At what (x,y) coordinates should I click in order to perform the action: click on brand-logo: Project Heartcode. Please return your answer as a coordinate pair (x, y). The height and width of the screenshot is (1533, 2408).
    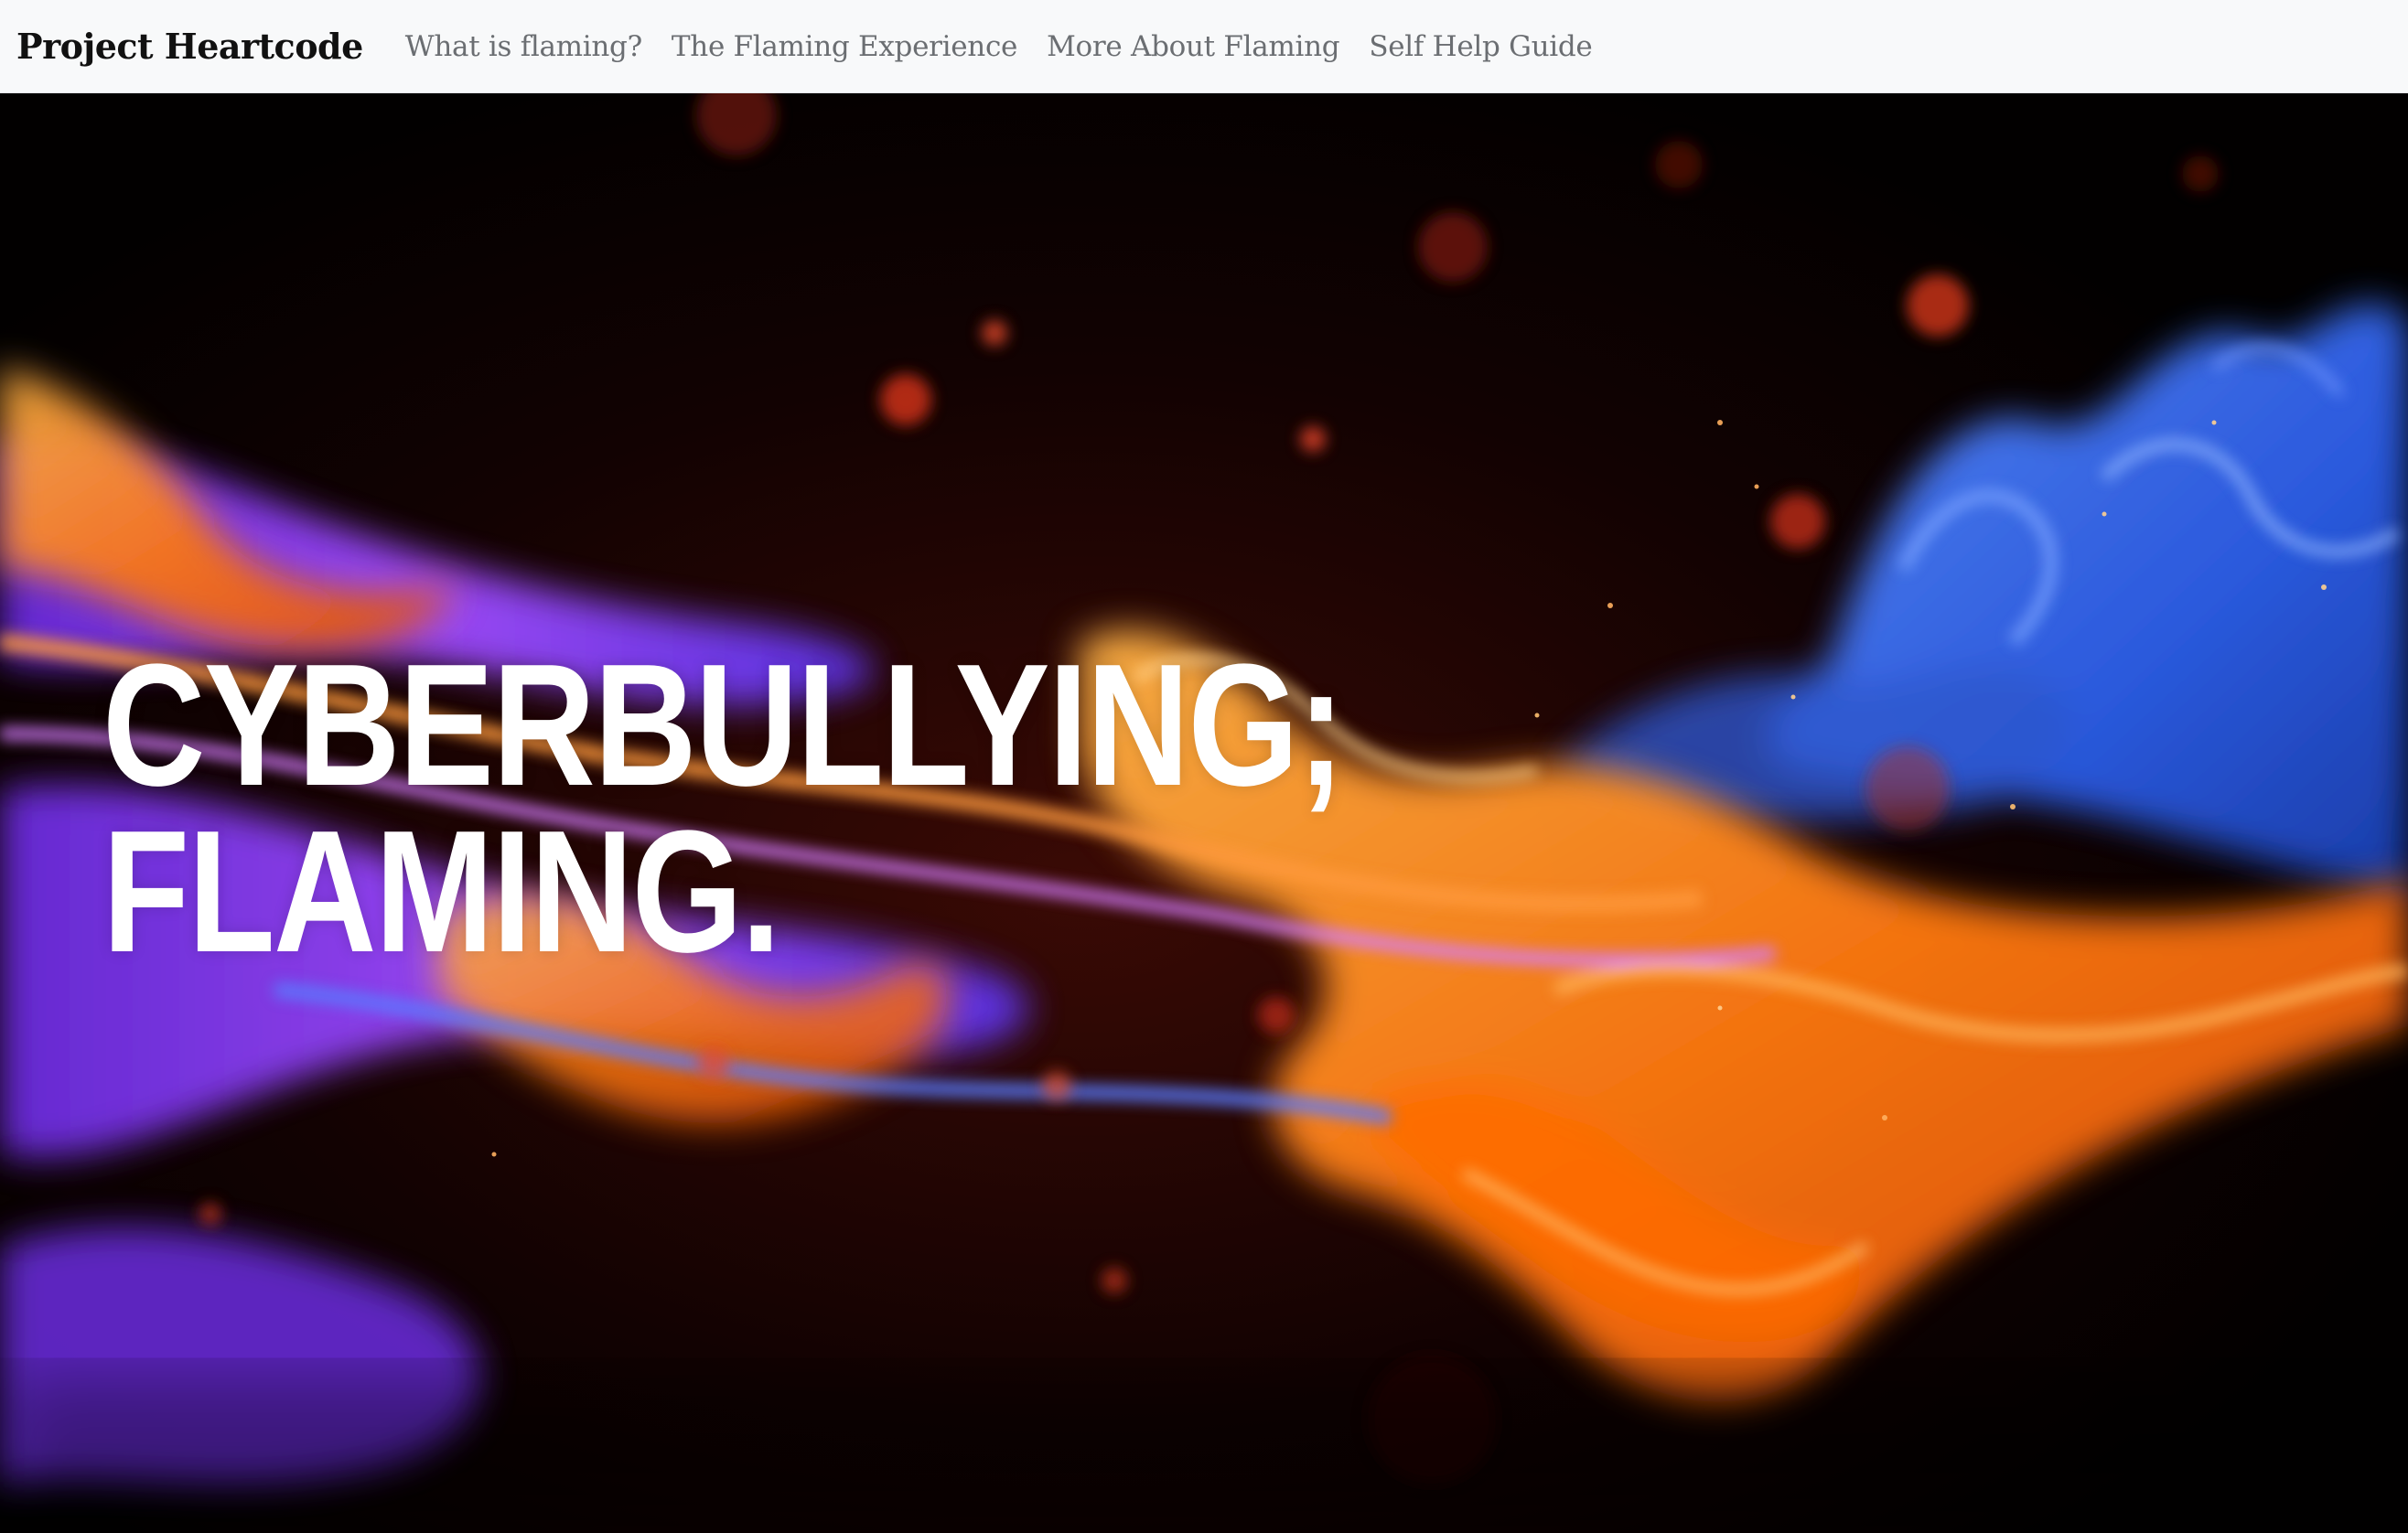
    Looking at the image, I should click on (189, 46).